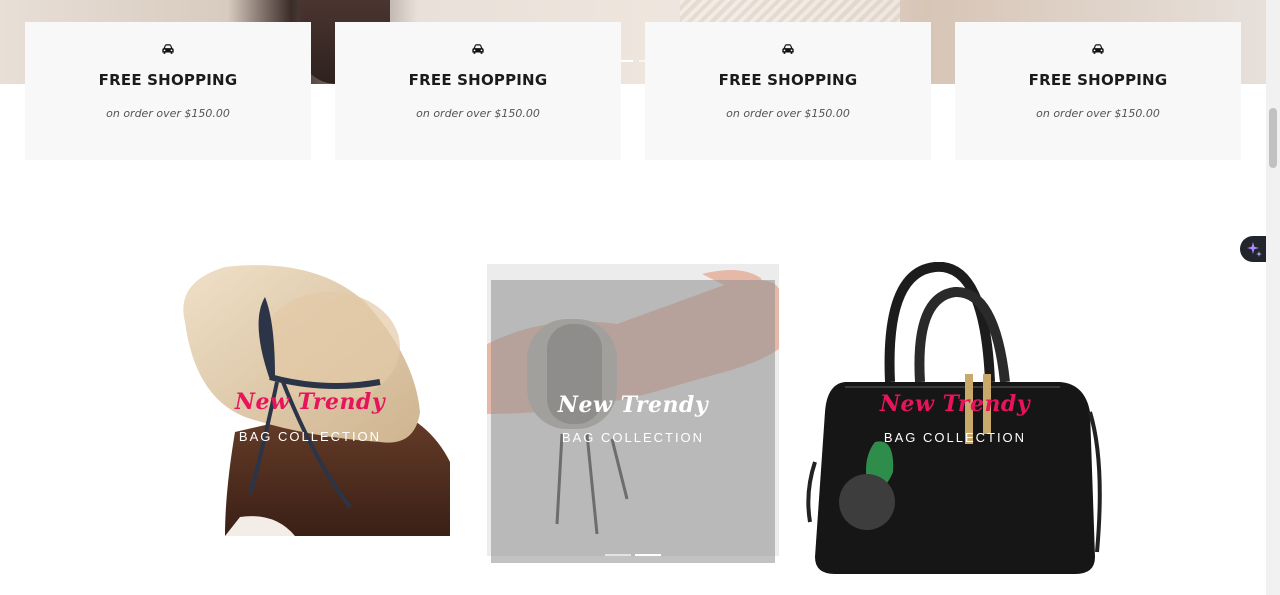 Image resolution: width=1280 pixels, height=595 pixels. I want to click on card-slider-dots, so click(633, 555).